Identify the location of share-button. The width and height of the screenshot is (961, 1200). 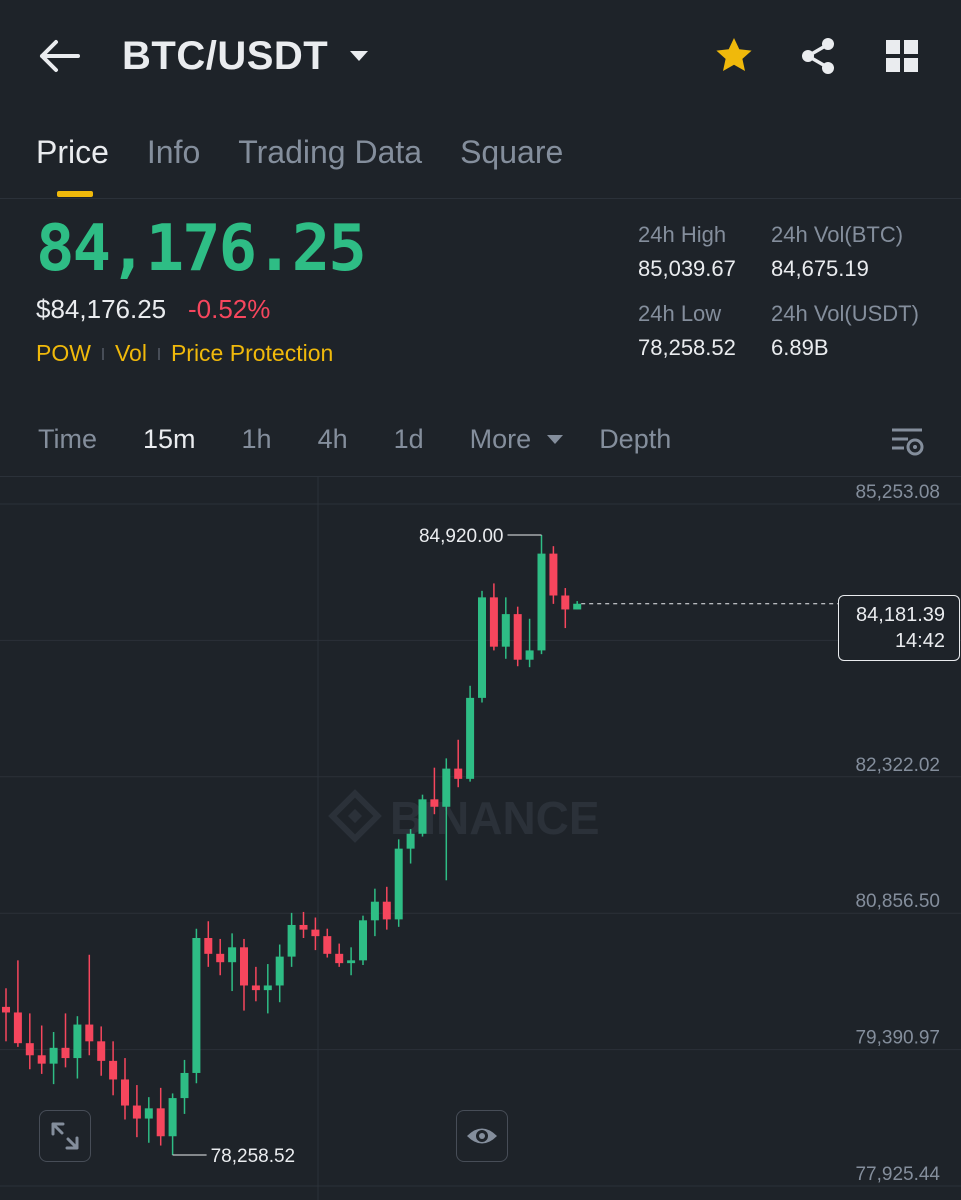
(818, 56).